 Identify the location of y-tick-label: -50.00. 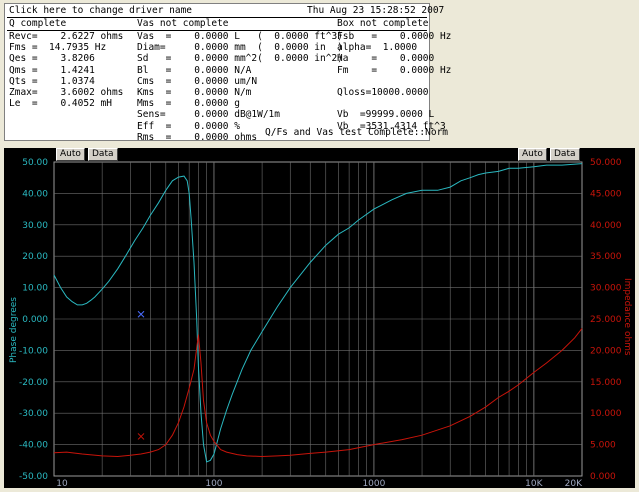
(33, 477).